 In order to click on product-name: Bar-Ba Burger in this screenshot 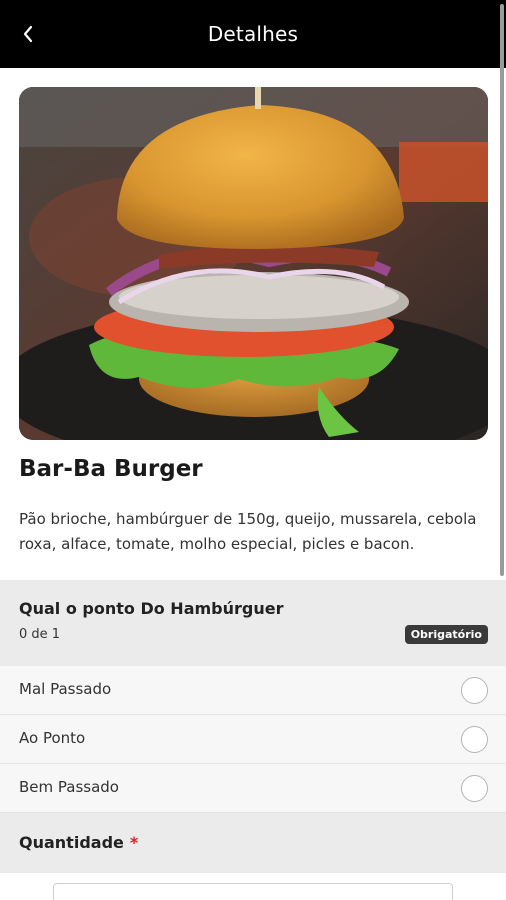, I will do `click(111, 469)`.